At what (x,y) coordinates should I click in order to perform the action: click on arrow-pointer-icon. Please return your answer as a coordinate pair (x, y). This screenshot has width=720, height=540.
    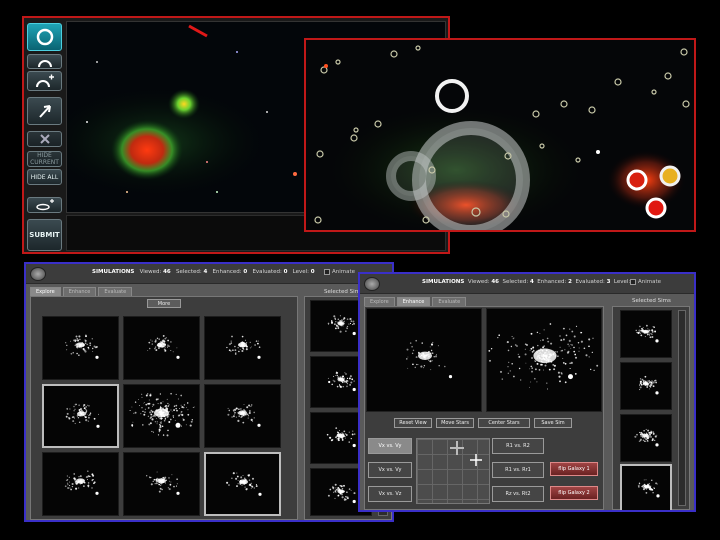
    Looking at the image, I should click on (44, 111).